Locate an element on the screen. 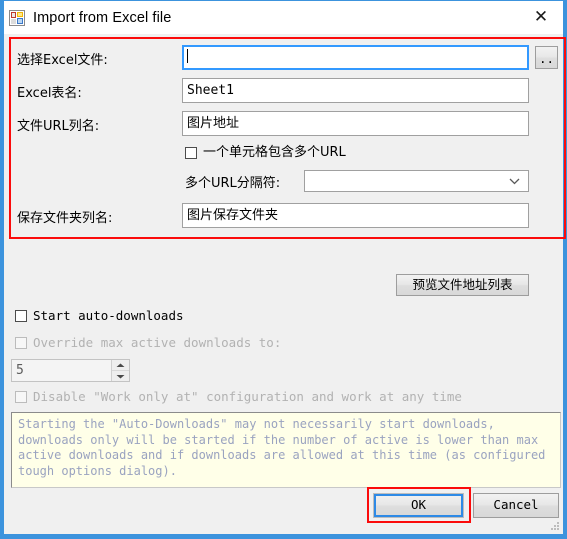 The width and height of the screenshot is (567, 539). multi-url-checkbox is located at coordinates (191, 152).